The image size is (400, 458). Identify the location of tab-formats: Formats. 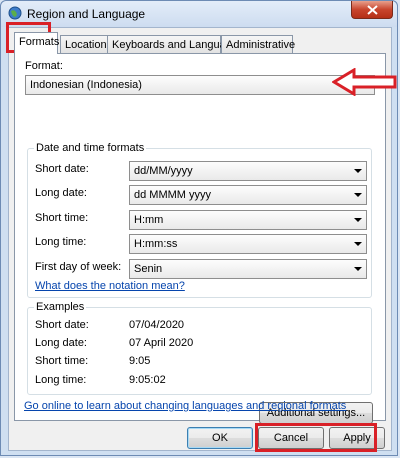
(36, 43).